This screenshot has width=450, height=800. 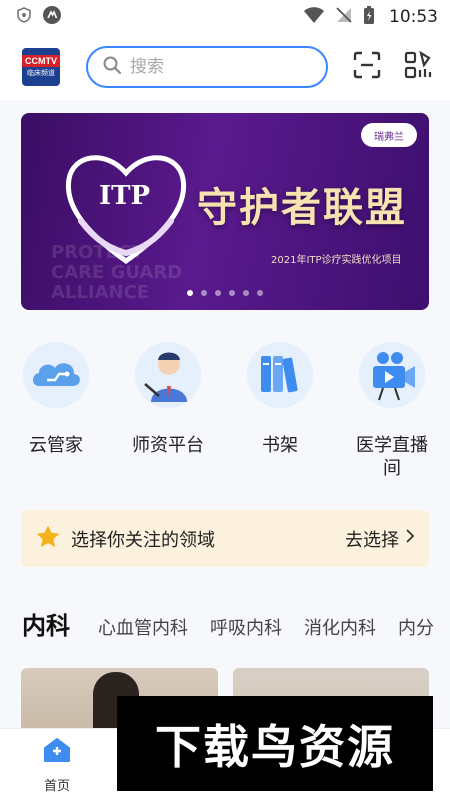 I want to click on status-bar: 10:53, so click(x=225, y=17).